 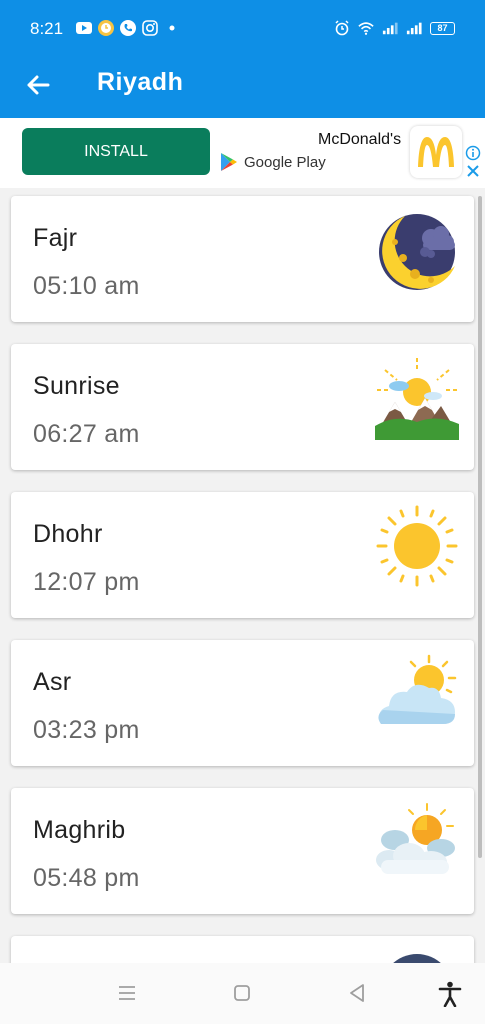 What do you see at coordinates (242, 407) in the screenshot?
I see `prayer-card-sunrise: Sunrise 06:27 am` at bounding box center [242, 407].